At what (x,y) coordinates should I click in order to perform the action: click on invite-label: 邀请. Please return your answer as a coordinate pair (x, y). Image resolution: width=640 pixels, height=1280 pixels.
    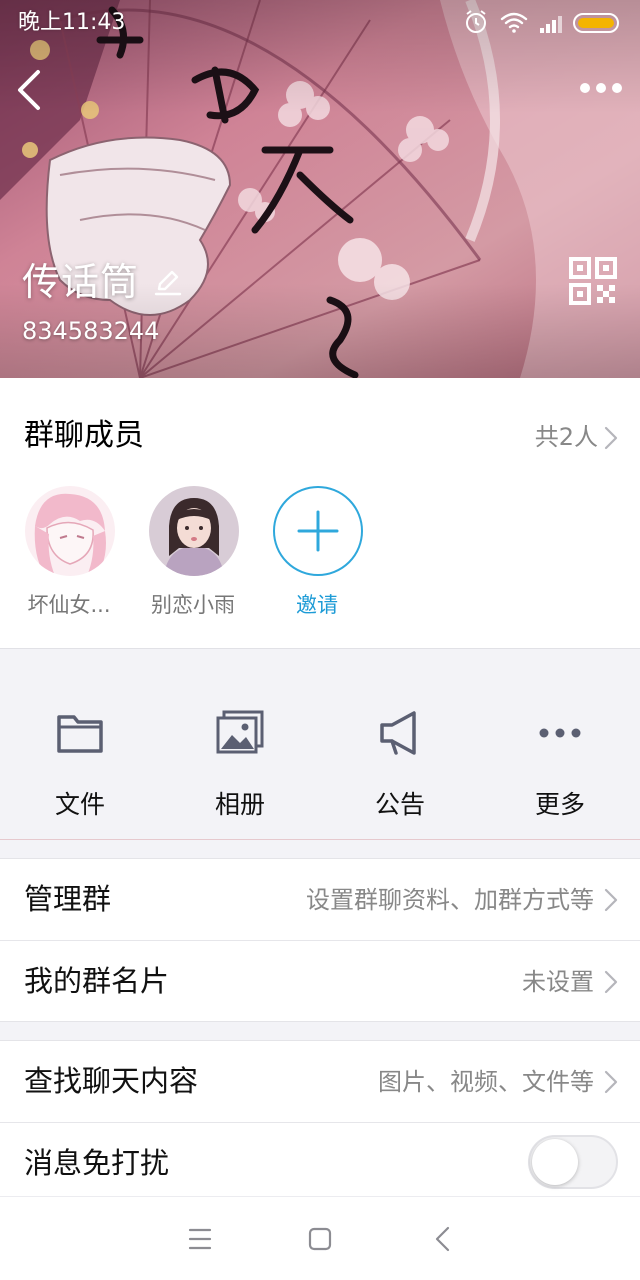
    Looking at the image, I should click on (317, 605).